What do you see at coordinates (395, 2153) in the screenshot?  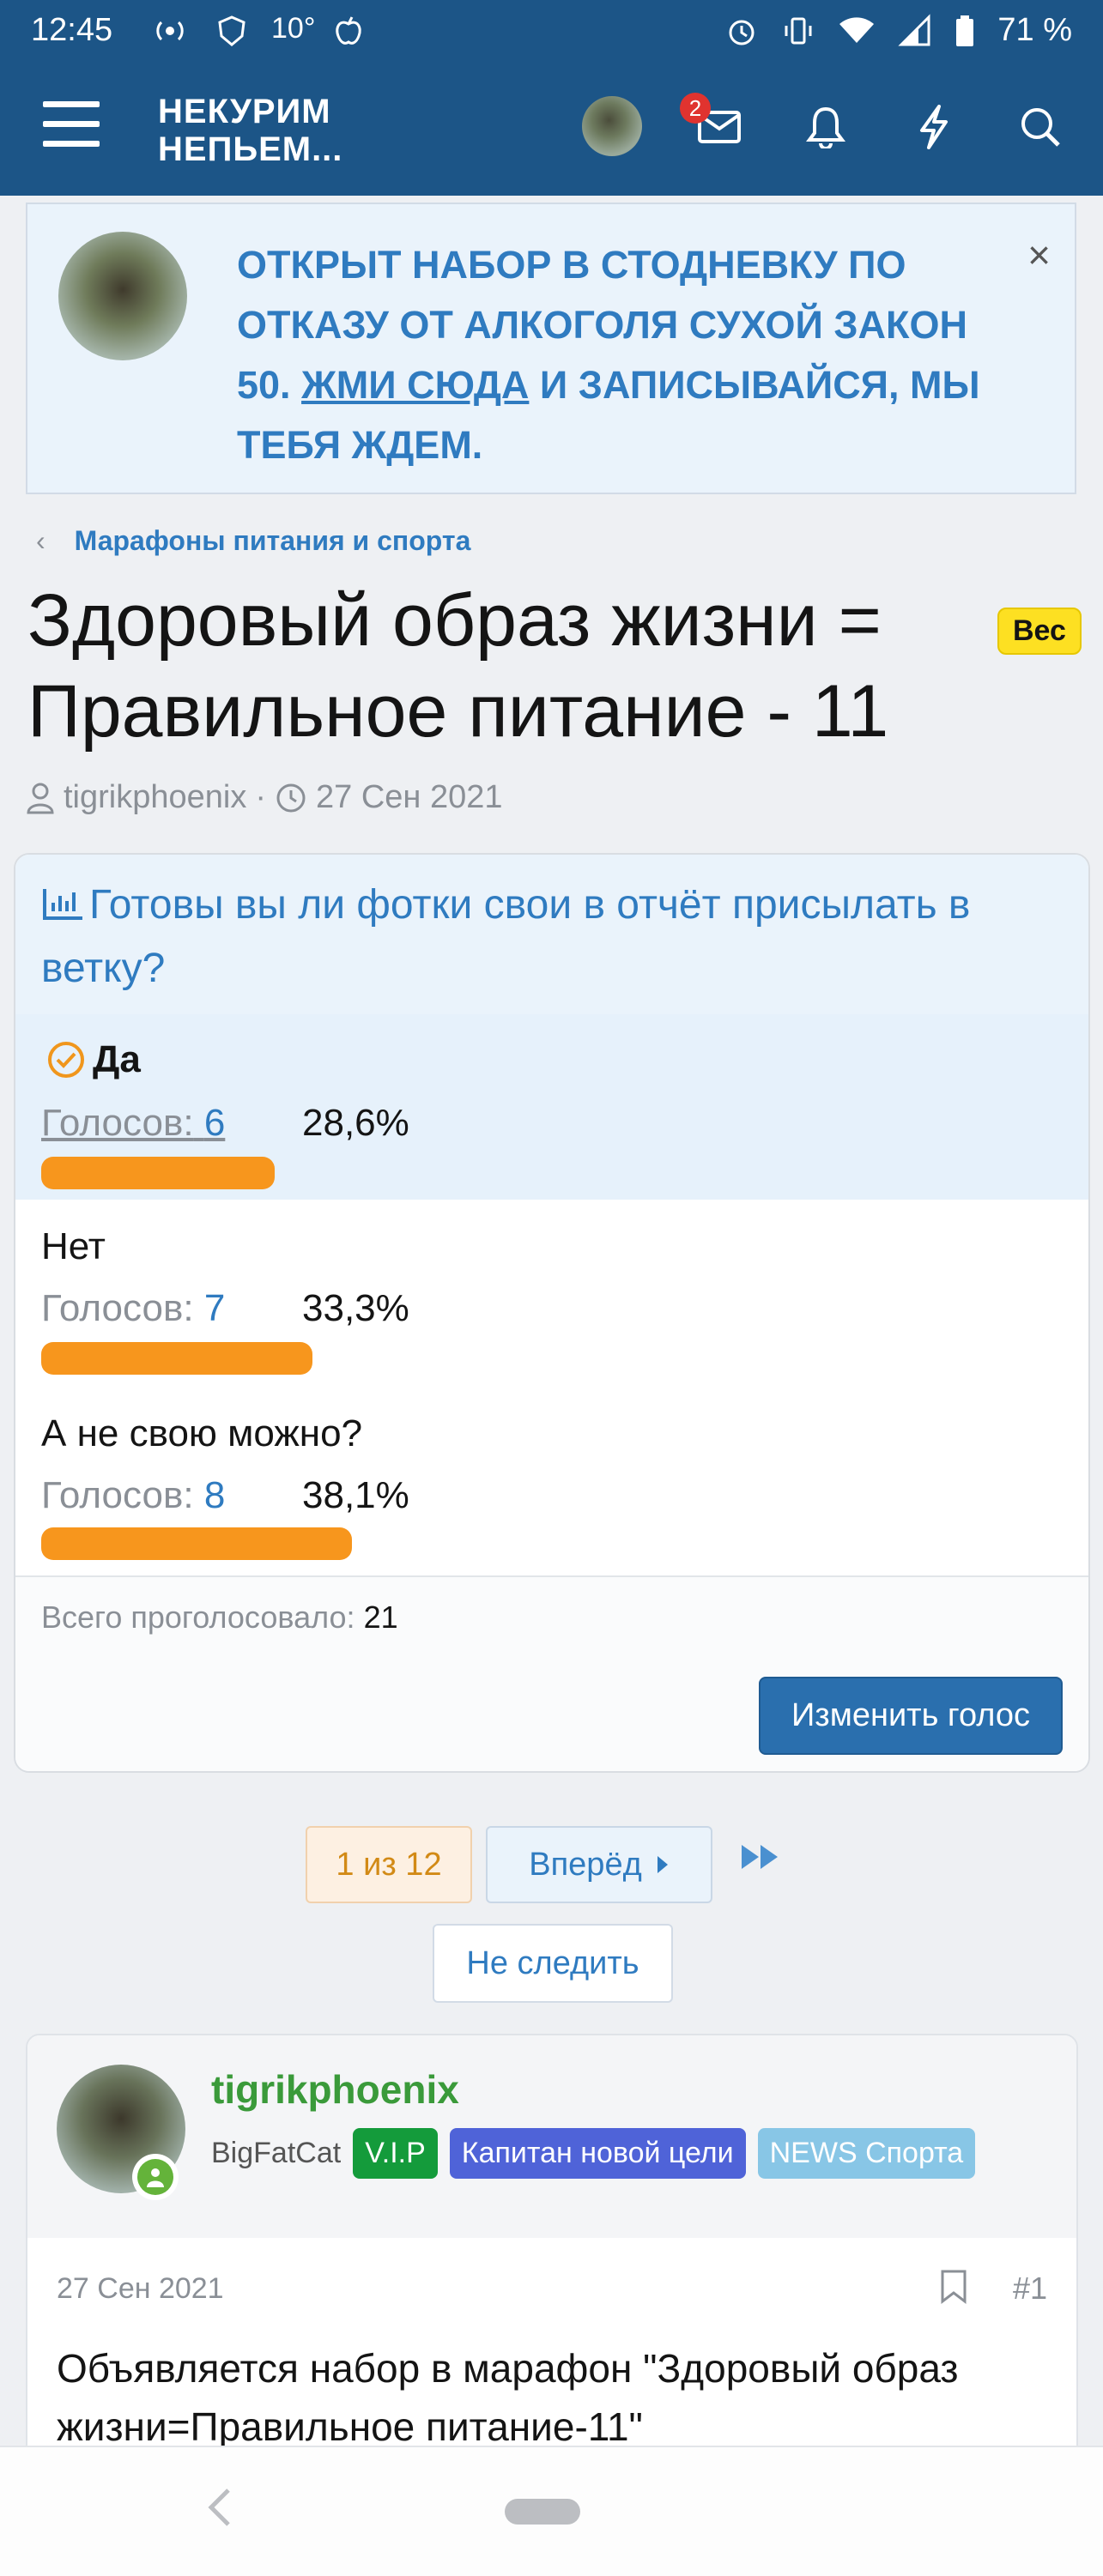 I see `badge-vip: V.I.P` at bounding box center [395, 2153].